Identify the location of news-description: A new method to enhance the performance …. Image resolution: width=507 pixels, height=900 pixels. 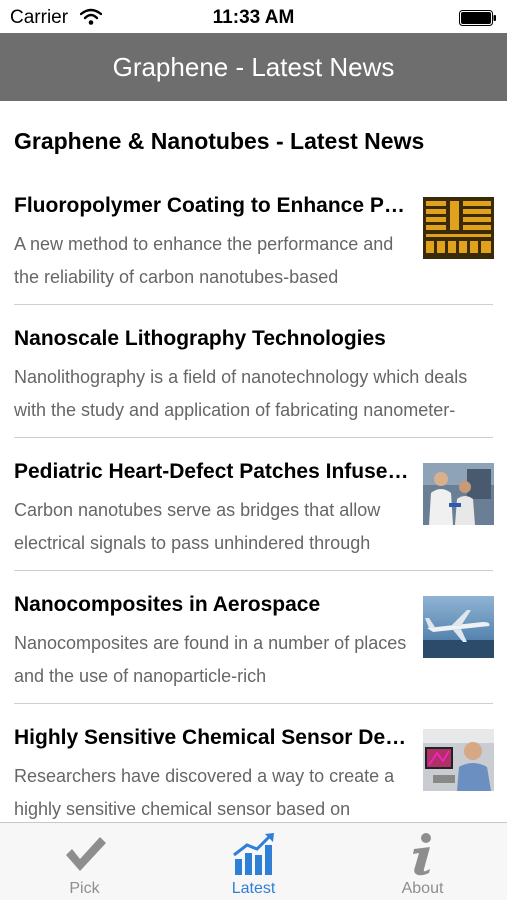
(204, 260).